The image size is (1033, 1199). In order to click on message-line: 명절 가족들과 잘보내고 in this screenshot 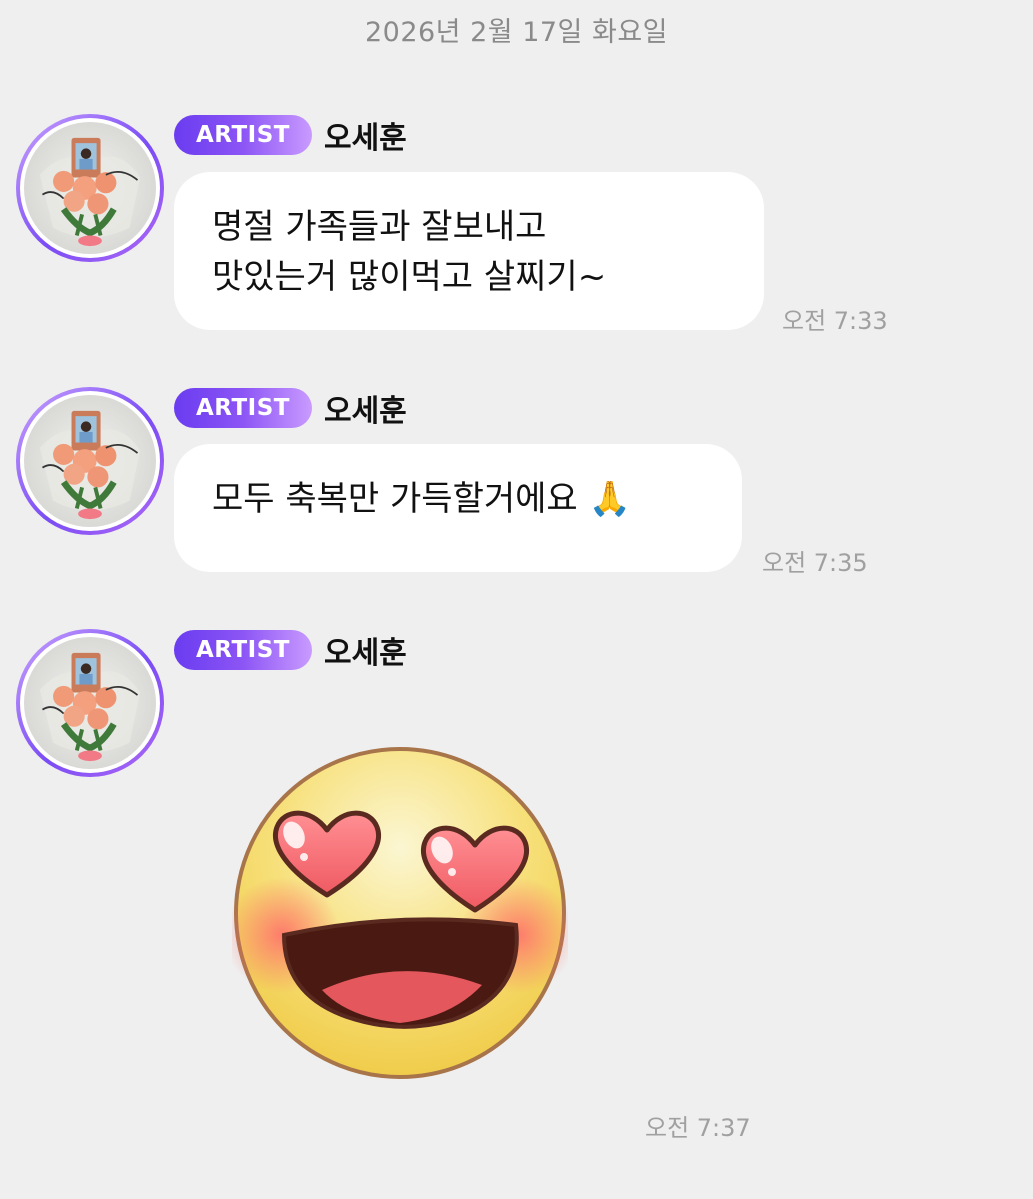, I will do `click(379, 227)`.